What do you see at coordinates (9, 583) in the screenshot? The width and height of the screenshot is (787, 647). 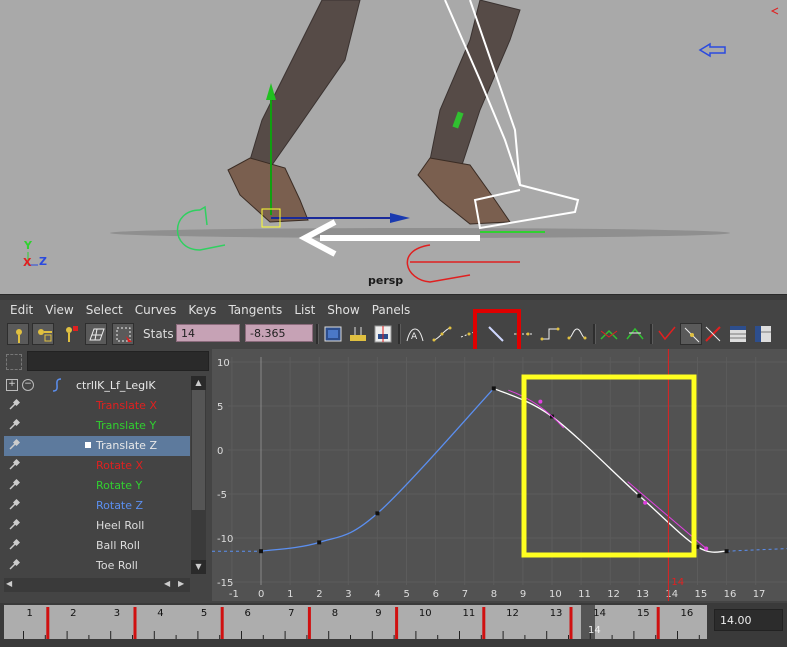 I see `scroll-left-arrow: ◀` at bounding box center [9, 583].